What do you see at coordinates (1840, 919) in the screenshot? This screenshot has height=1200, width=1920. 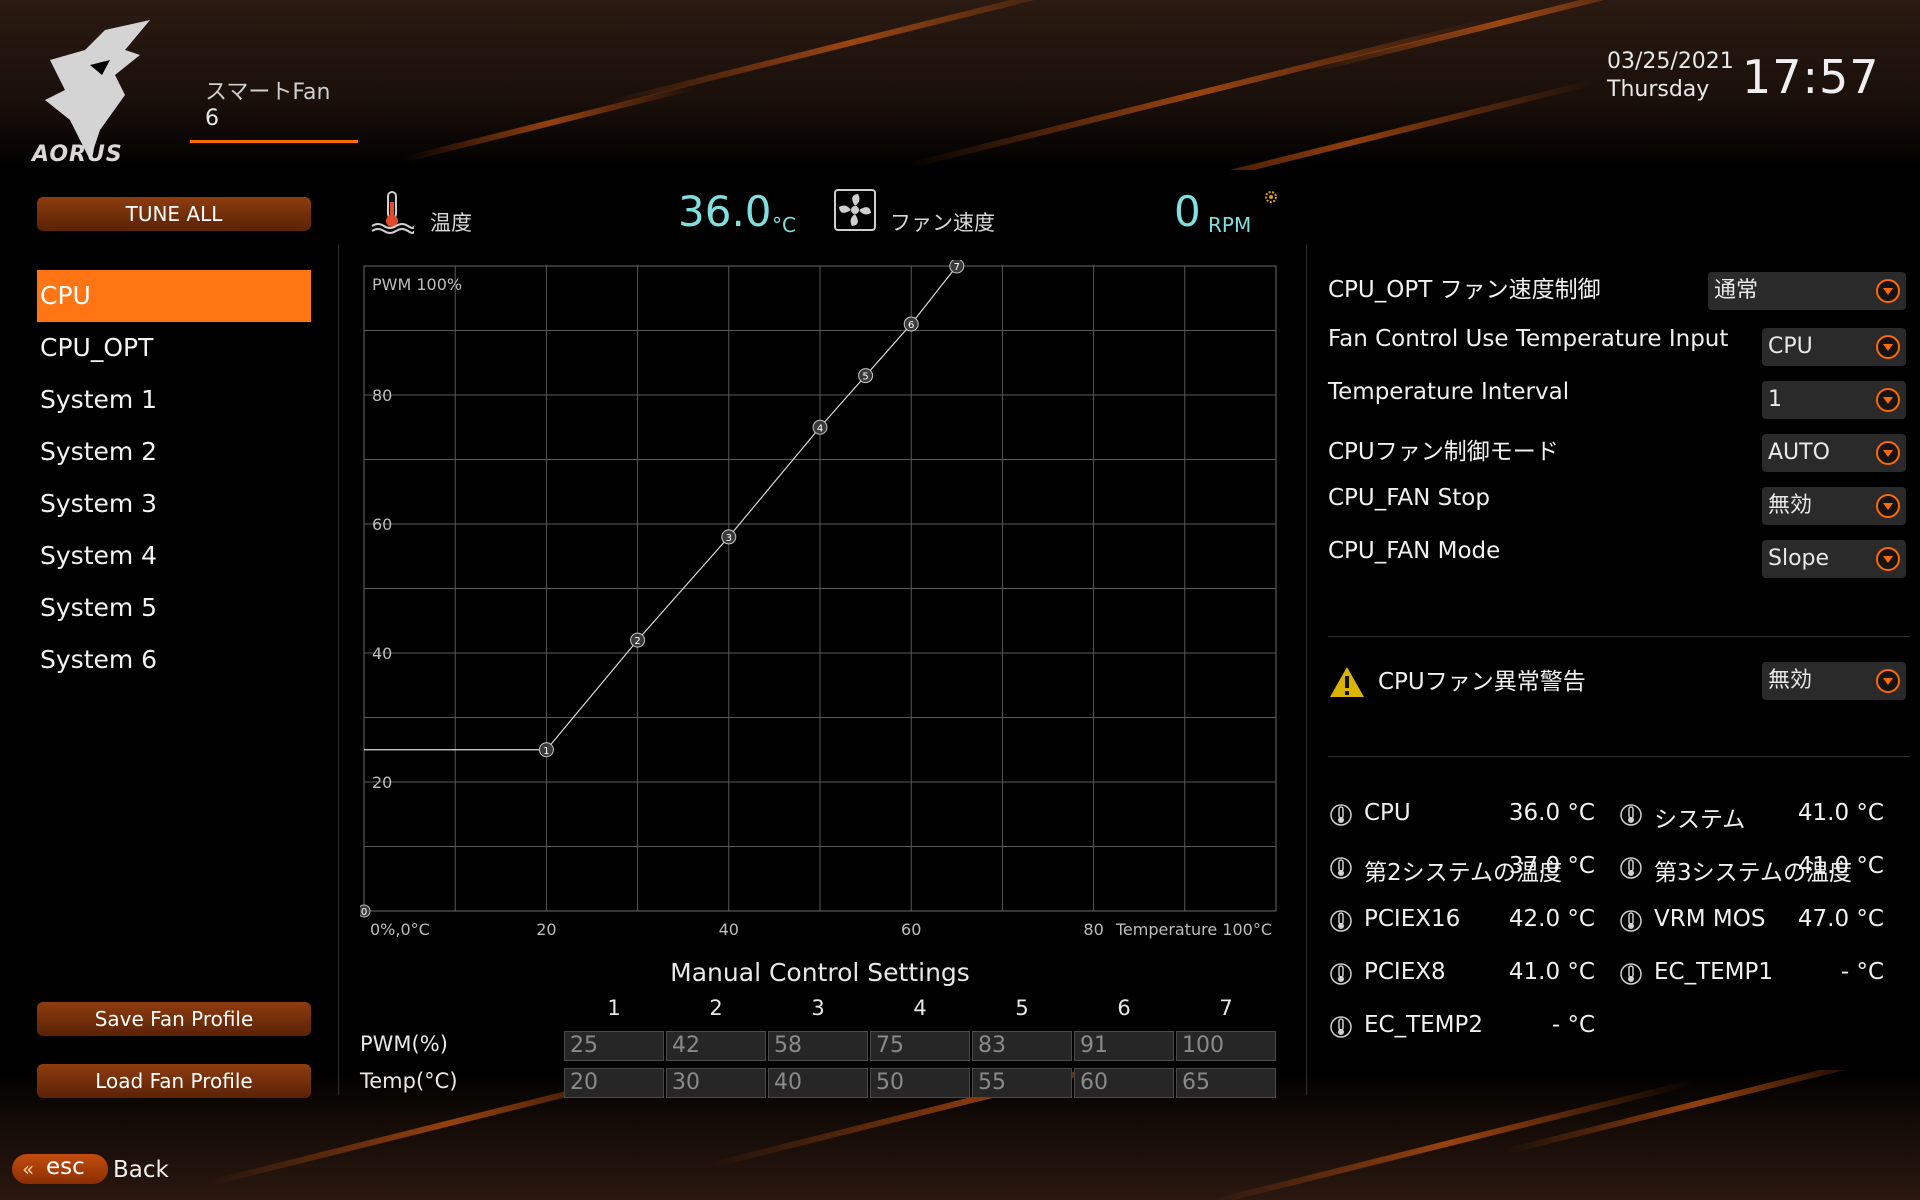 I see `sensor-value: 47.0 °C` at bounding box center [1840, 919].